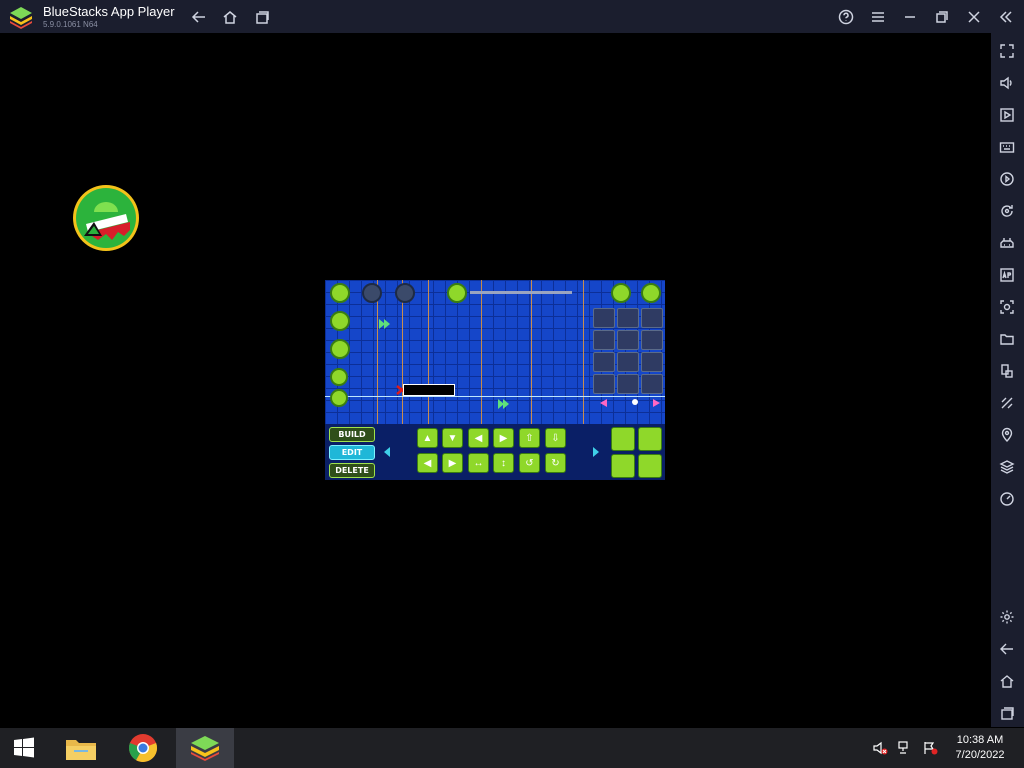  Describe the element at coordinates (405, 293) in the screenshot. I see `redo-button` at that location.